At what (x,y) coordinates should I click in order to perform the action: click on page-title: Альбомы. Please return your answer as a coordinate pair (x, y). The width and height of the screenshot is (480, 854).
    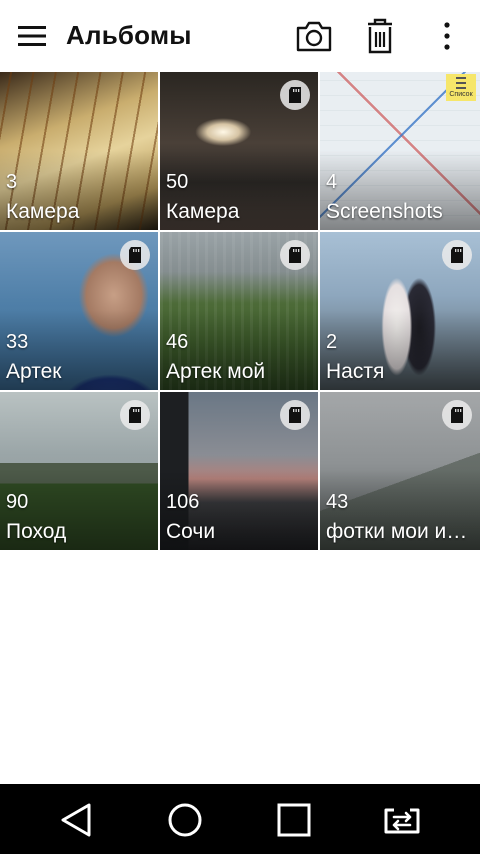
    Looking at the image, I should click on (129, 35).